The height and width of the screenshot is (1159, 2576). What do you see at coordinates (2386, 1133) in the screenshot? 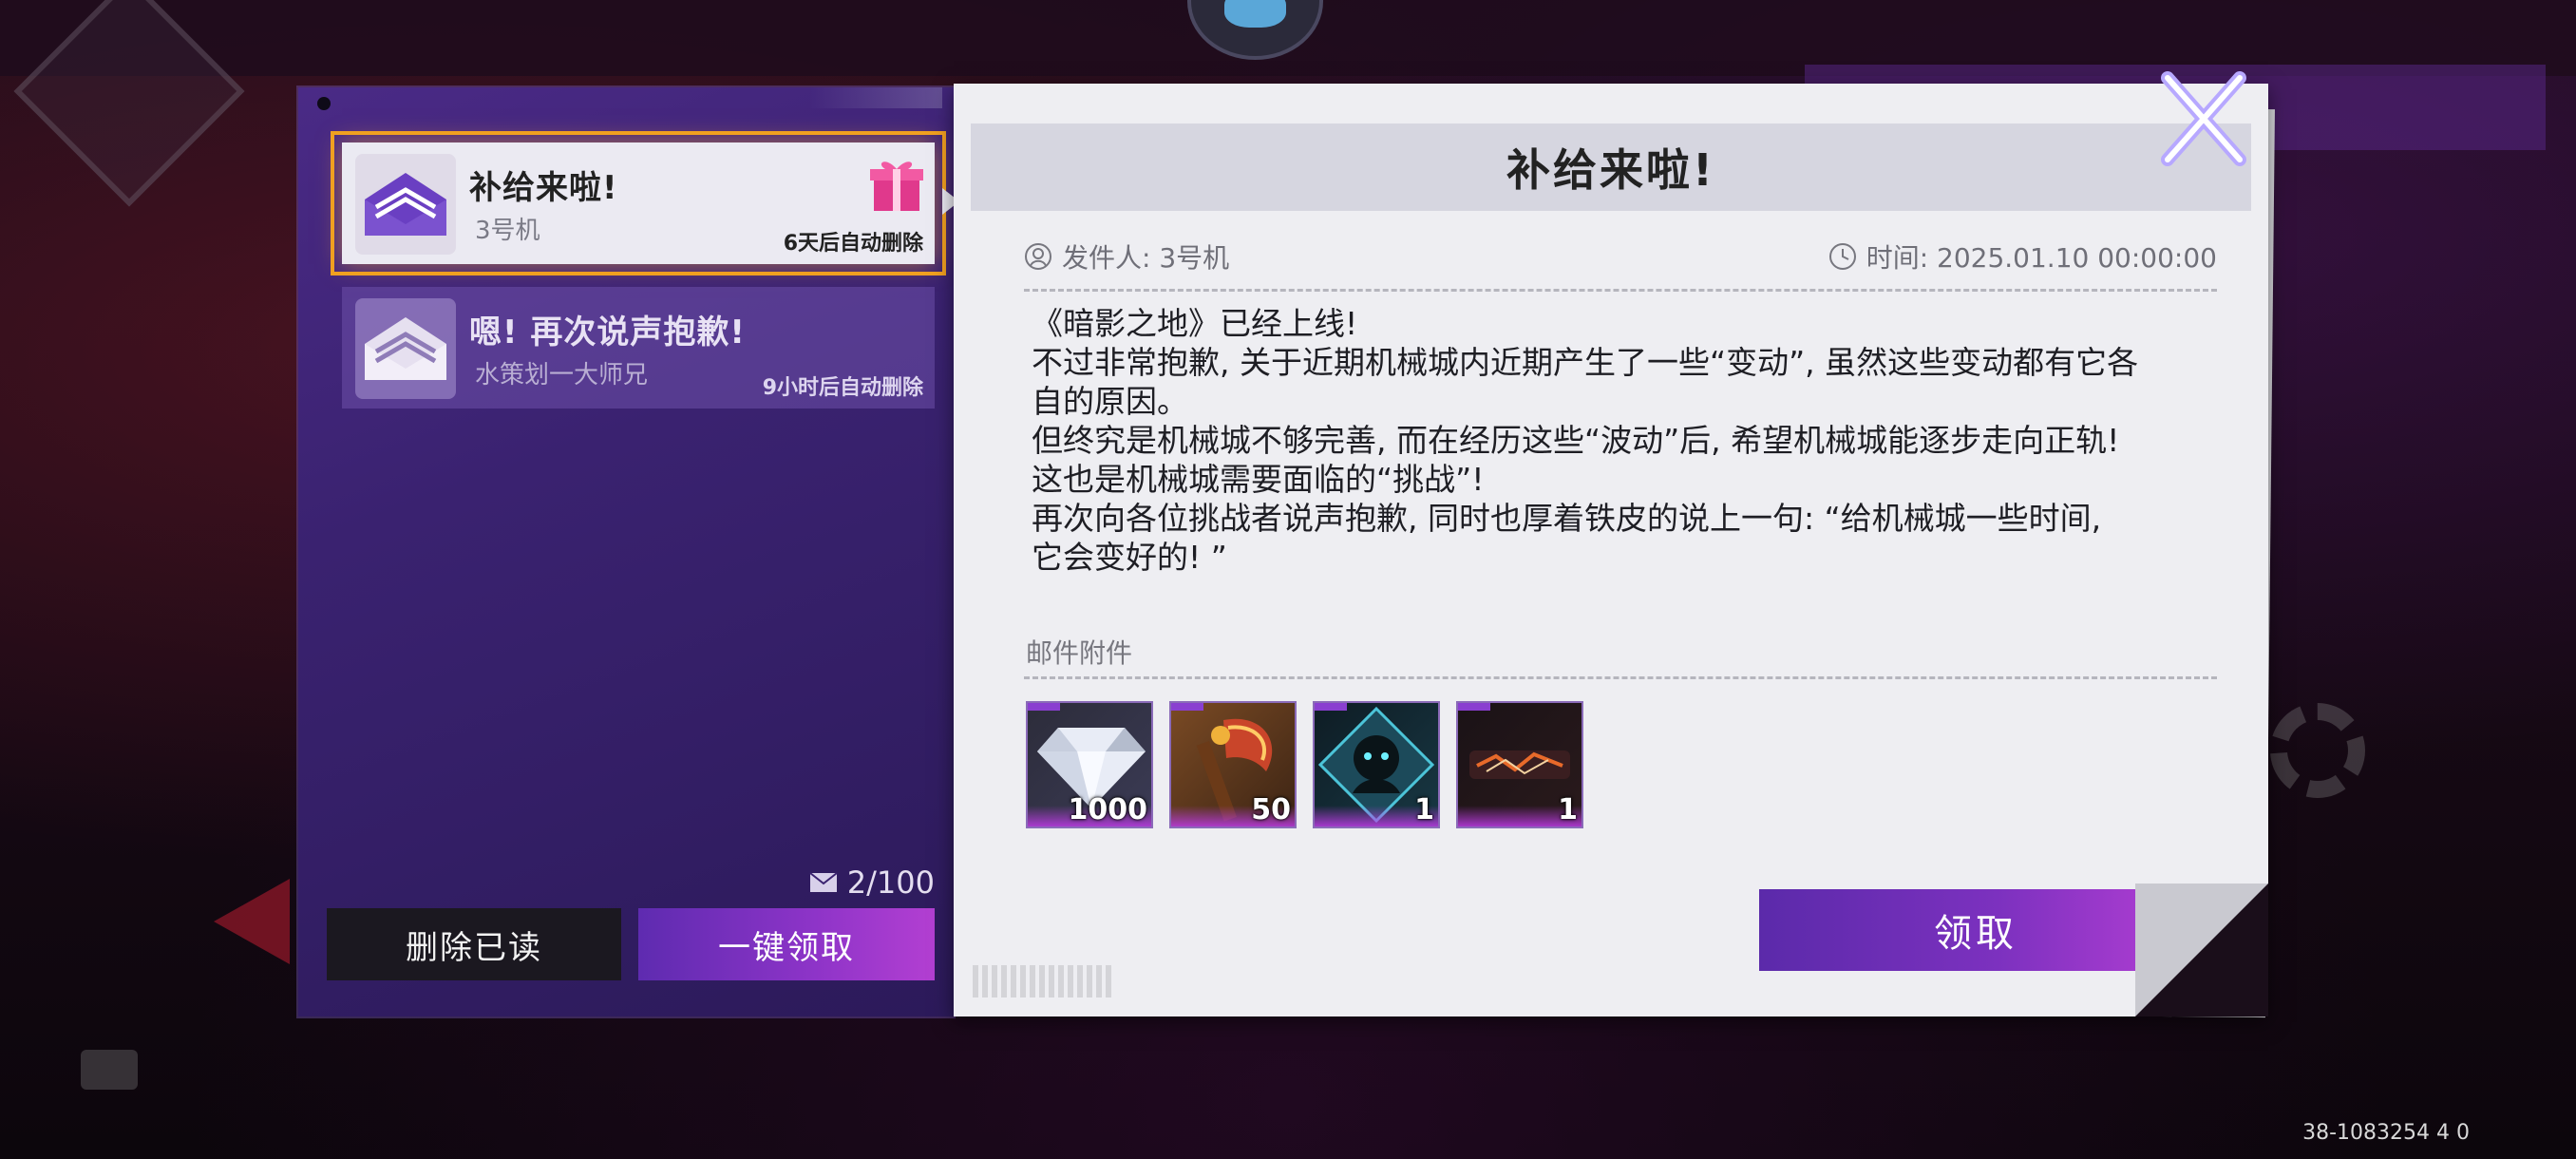
I see `build-id-text: 38-1083254 4 0` at bounding box center [2386, 1133].